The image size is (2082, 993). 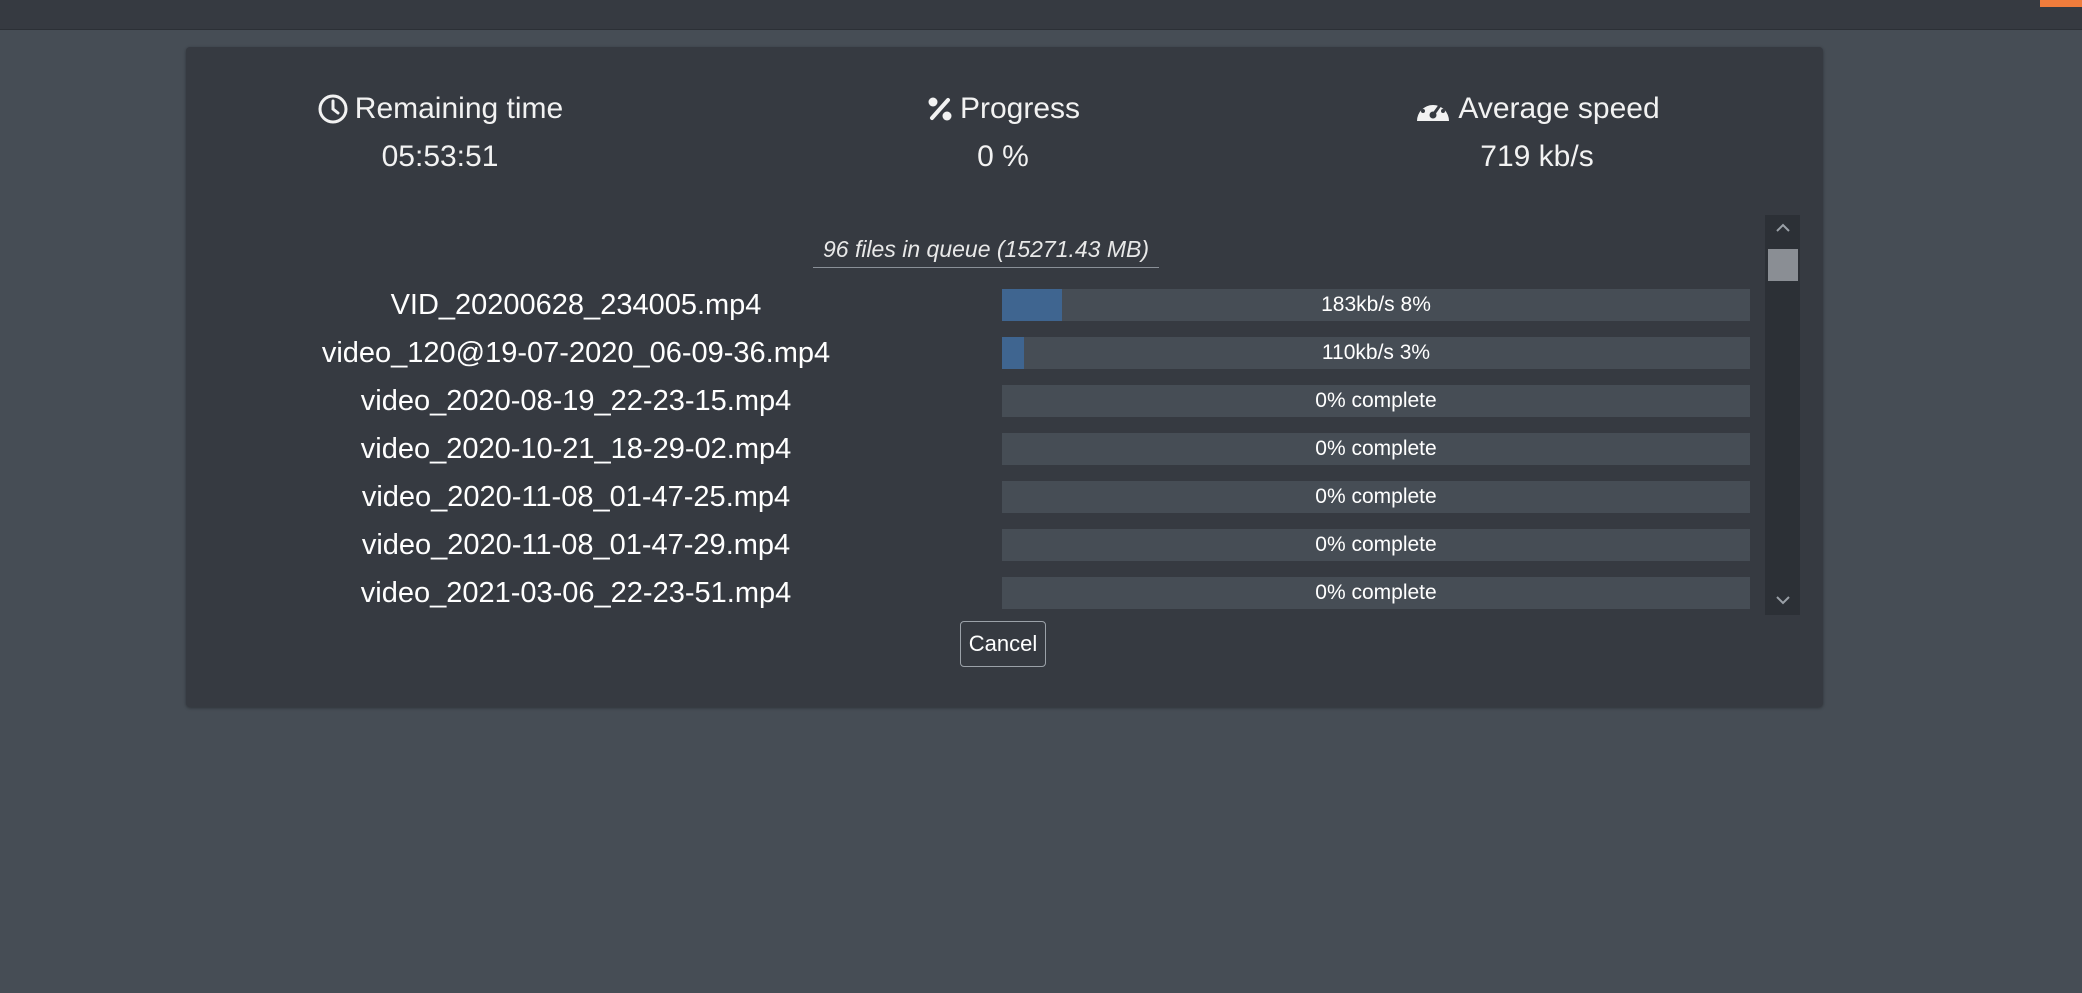 I want to click on file-name: VID_20200628_234005.mp4, so click(x=576, y=305).